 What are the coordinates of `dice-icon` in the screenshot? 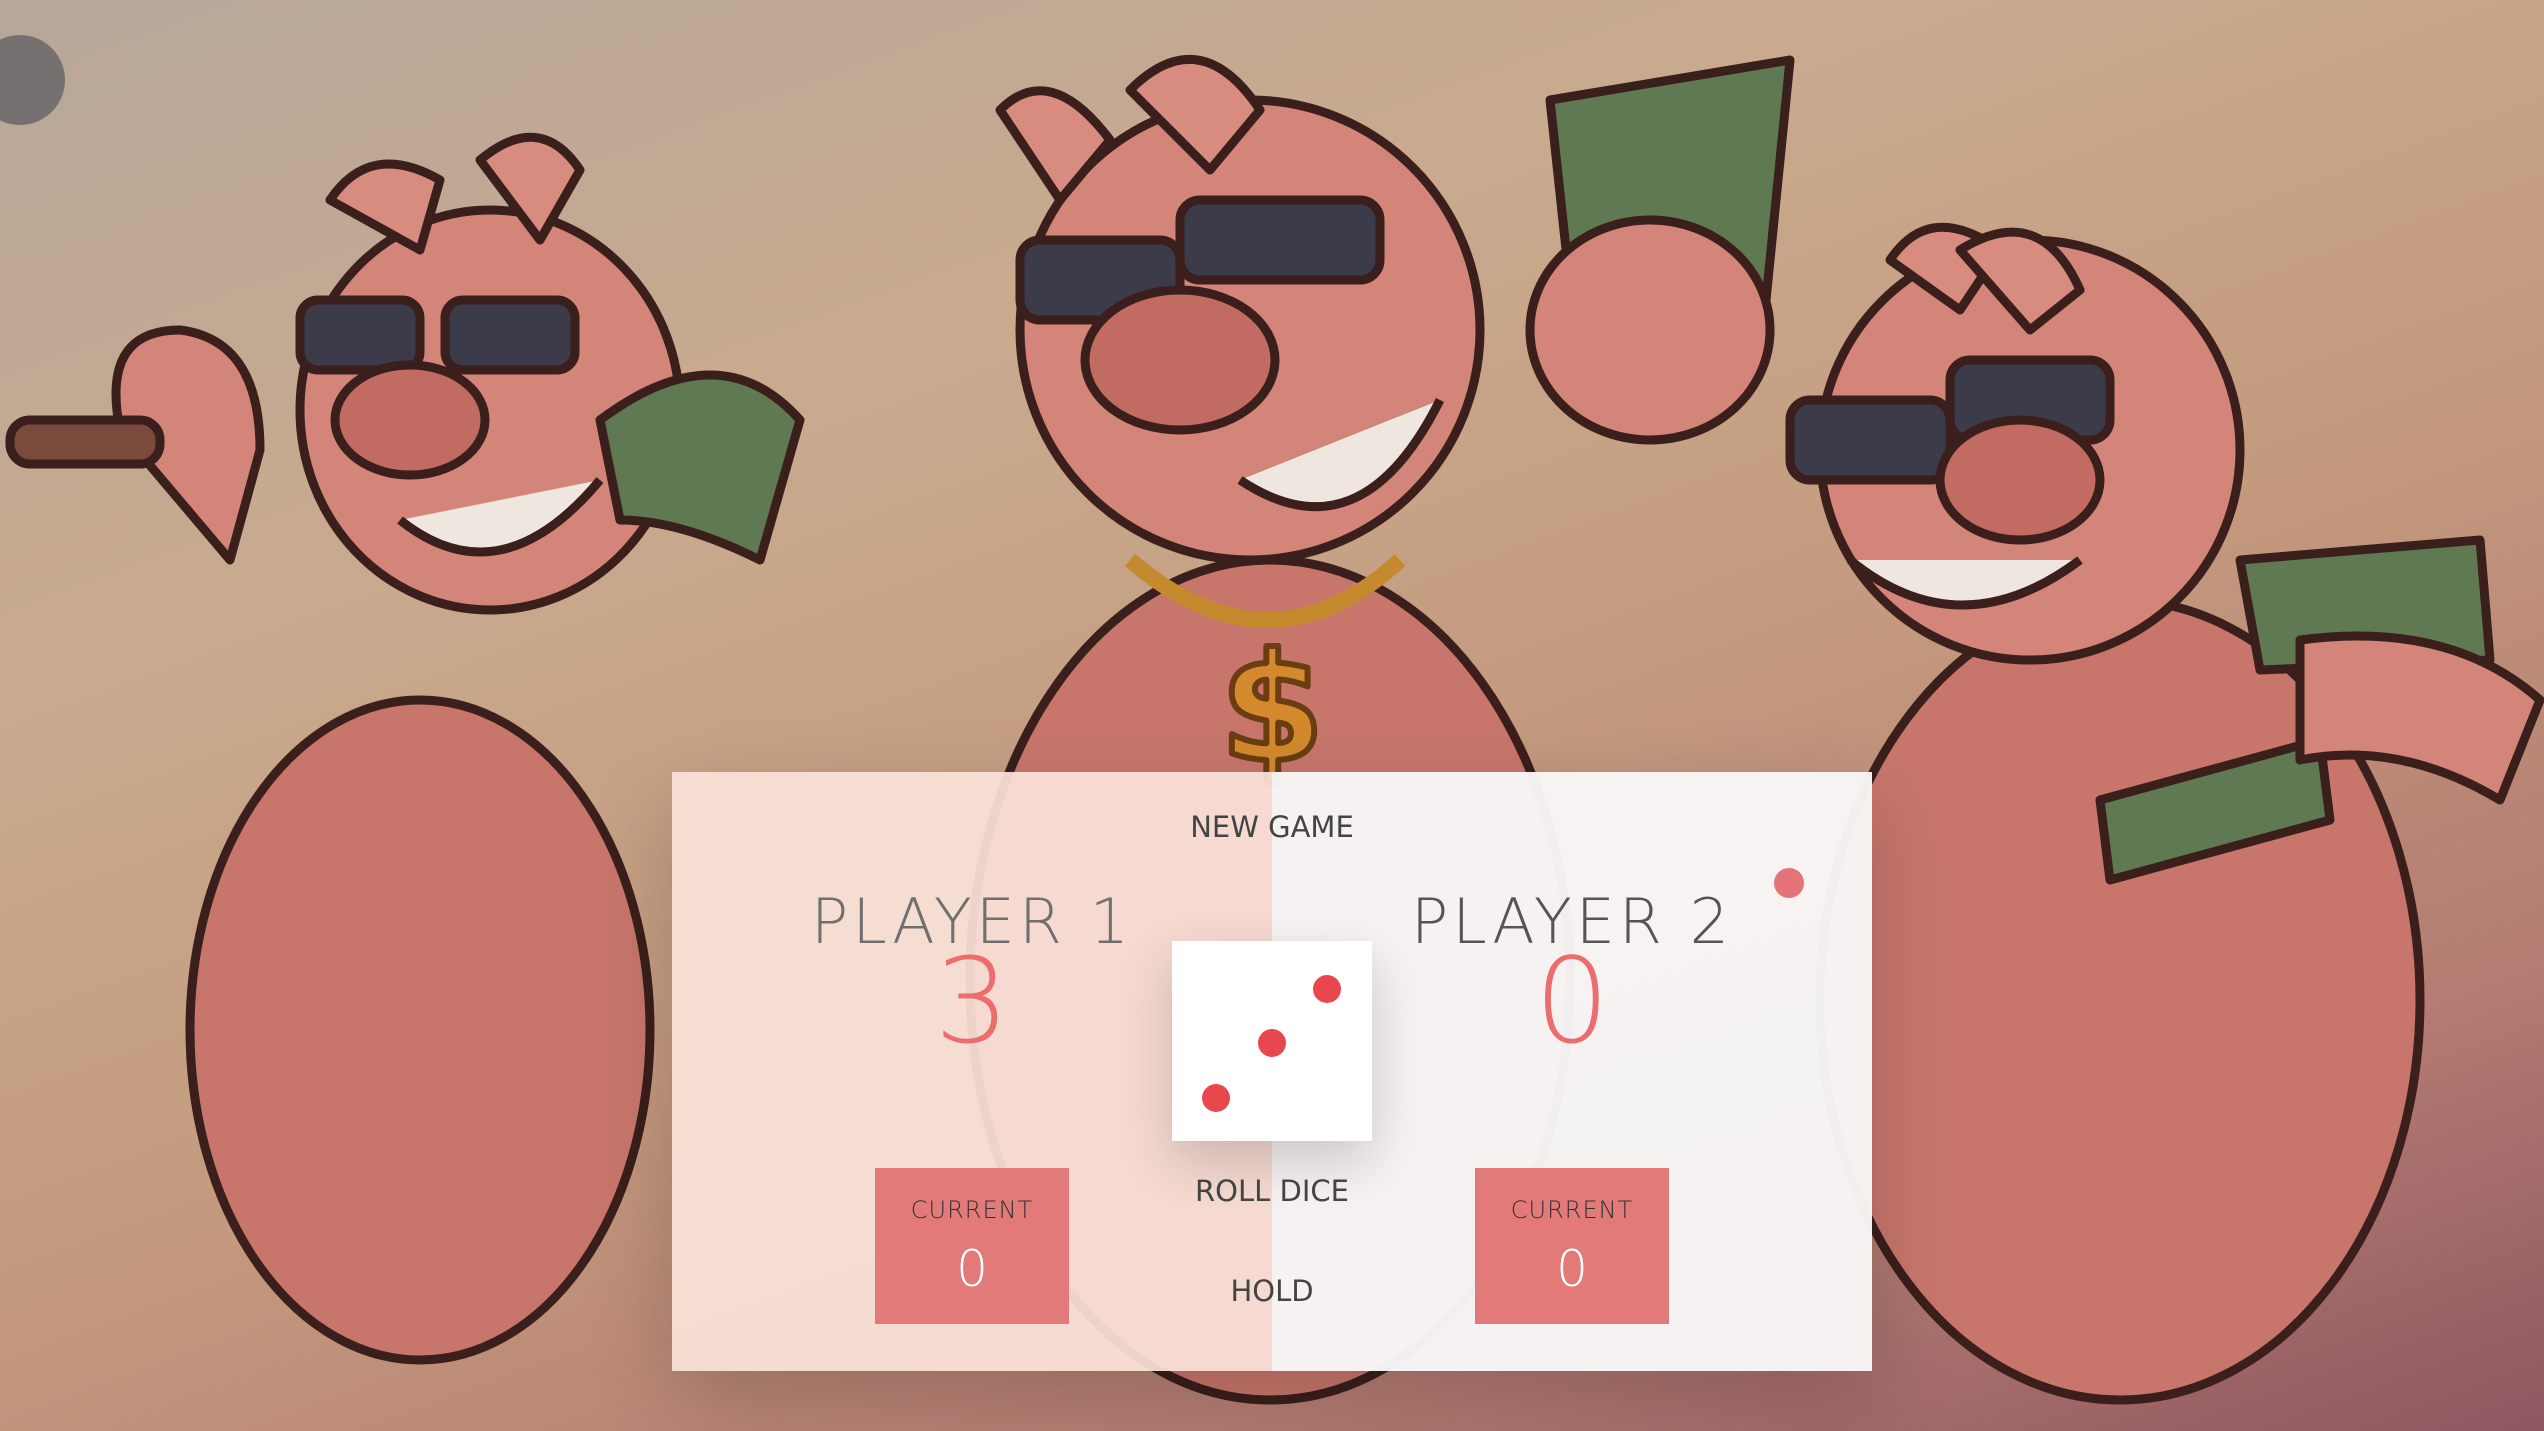 It's located at (1272, 1041).